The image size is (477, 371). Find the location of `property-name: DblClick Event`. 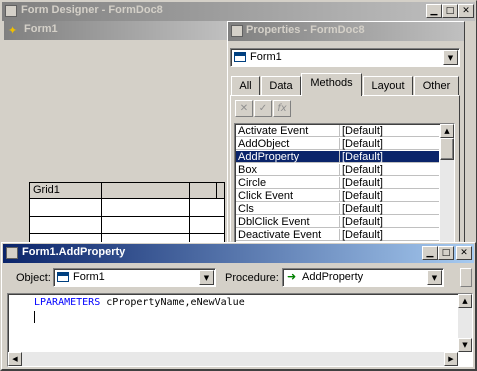

property-name: DblClick Event is located at coordinates (274, 222).